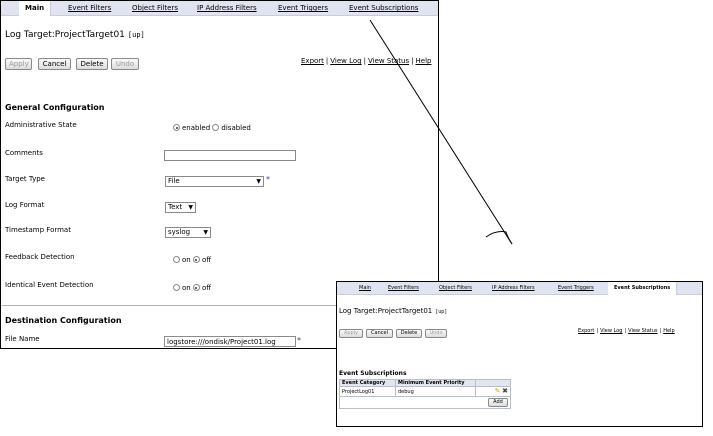  I want to click on annotation-arrow, so click(441, 132).